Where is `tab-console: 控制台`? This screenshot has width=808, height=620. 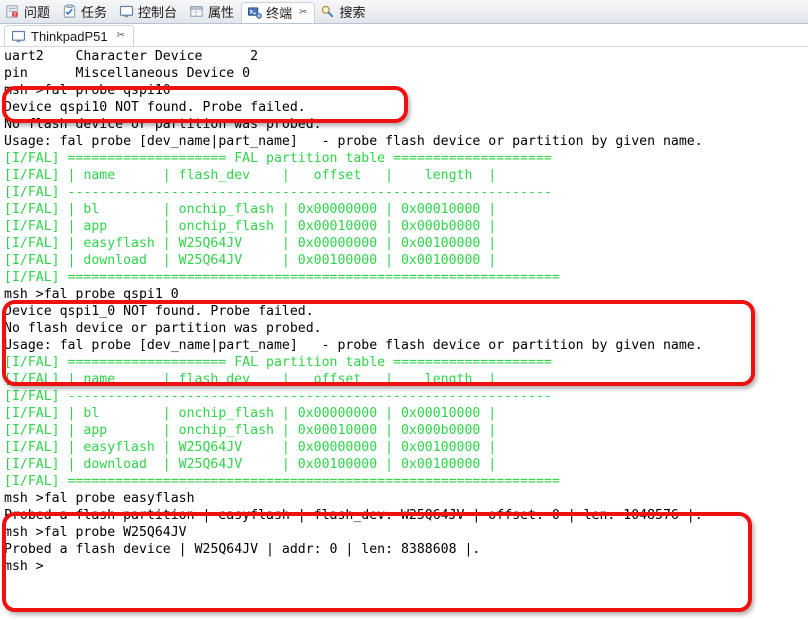
tab-console: 控制台 is located at coordinates (149, 11).